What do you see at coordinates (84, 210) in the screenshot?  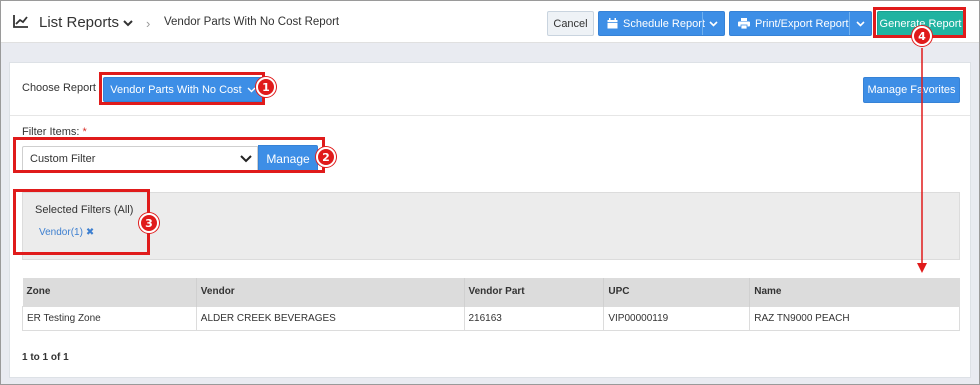 I see `selected-filters-title: Selected Filters (All)` at bounding box center [84, 210].